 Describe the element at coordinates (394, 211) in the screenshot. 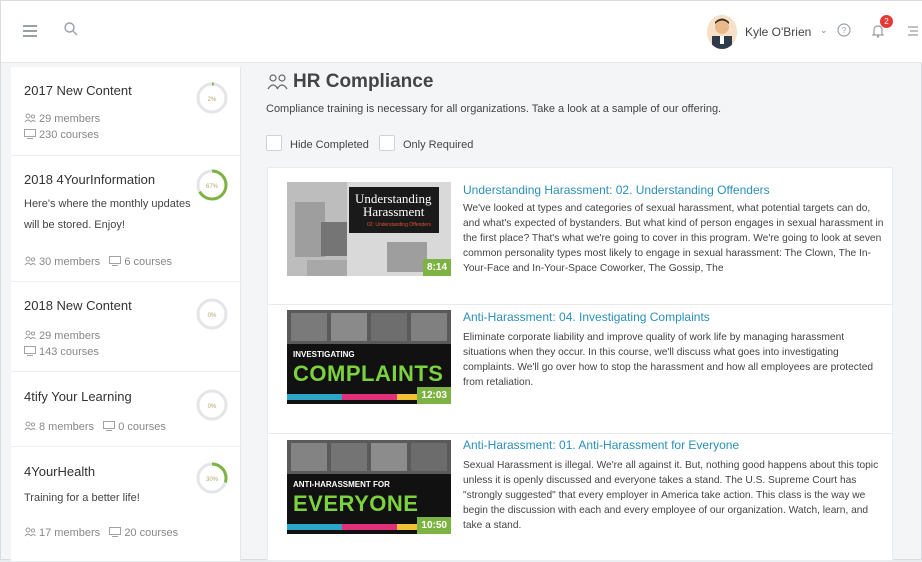

I see `thumbnail-title-line2: Harassment` at that location.